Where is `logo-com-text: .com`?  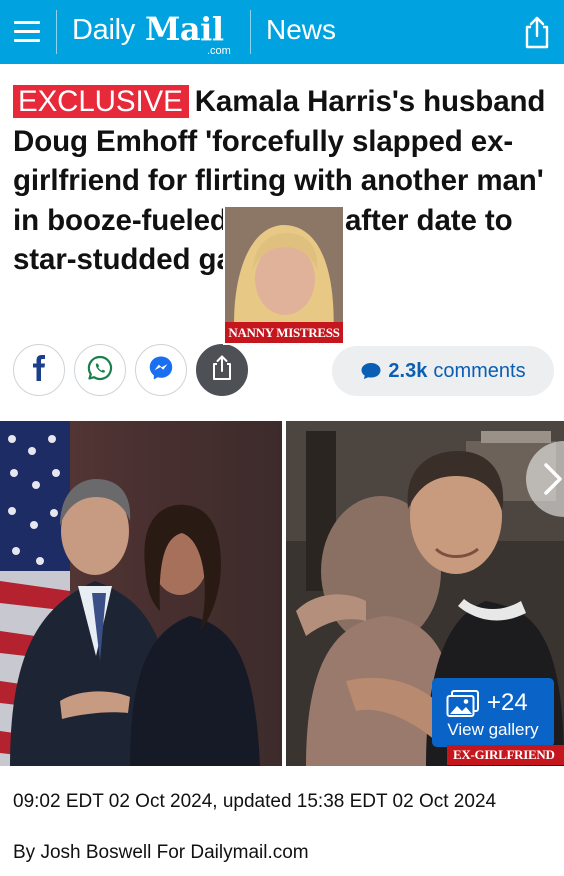
logo-com-text: .com is located at coordinates (219, 51).